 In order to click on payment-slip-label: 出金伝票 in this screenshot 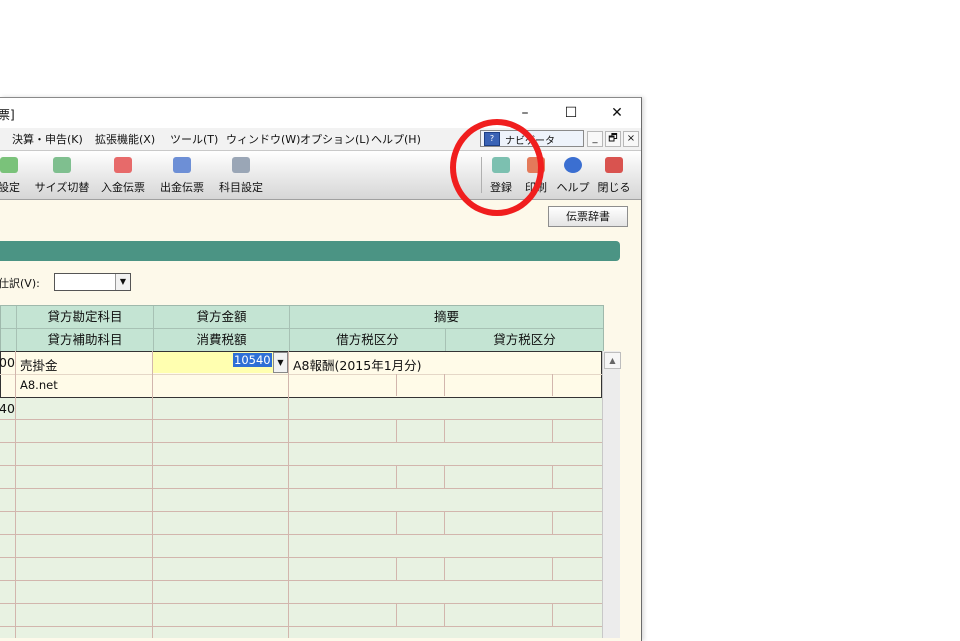, I will do `click(182, 187)`.